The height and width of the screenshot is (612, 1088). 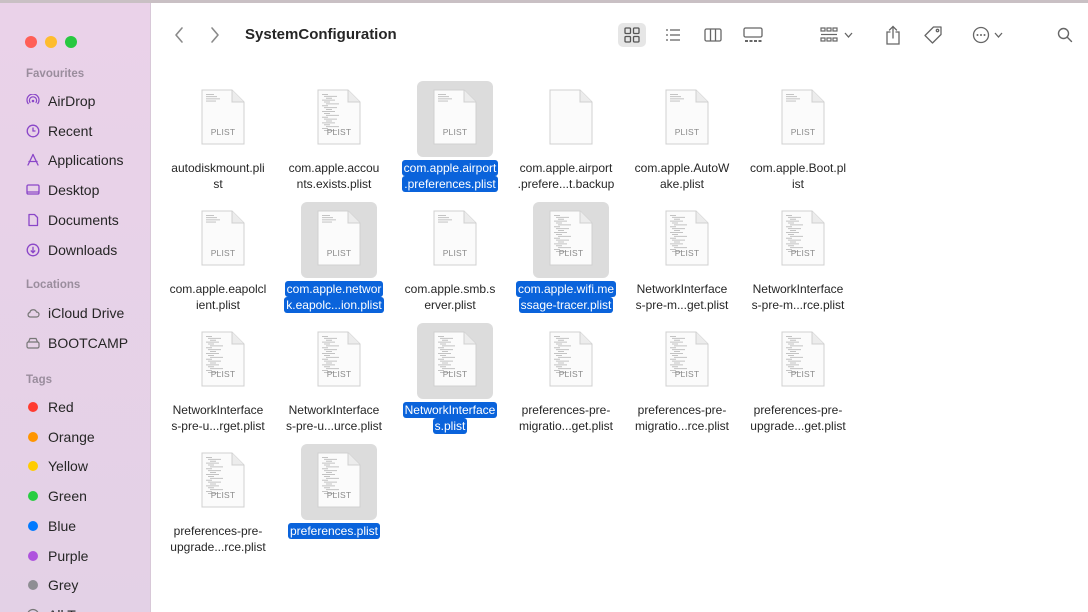 What do you see at coordinates (632, 35) in the screenshot?
I see `icon-view-button` at bounding box center [632, 35].